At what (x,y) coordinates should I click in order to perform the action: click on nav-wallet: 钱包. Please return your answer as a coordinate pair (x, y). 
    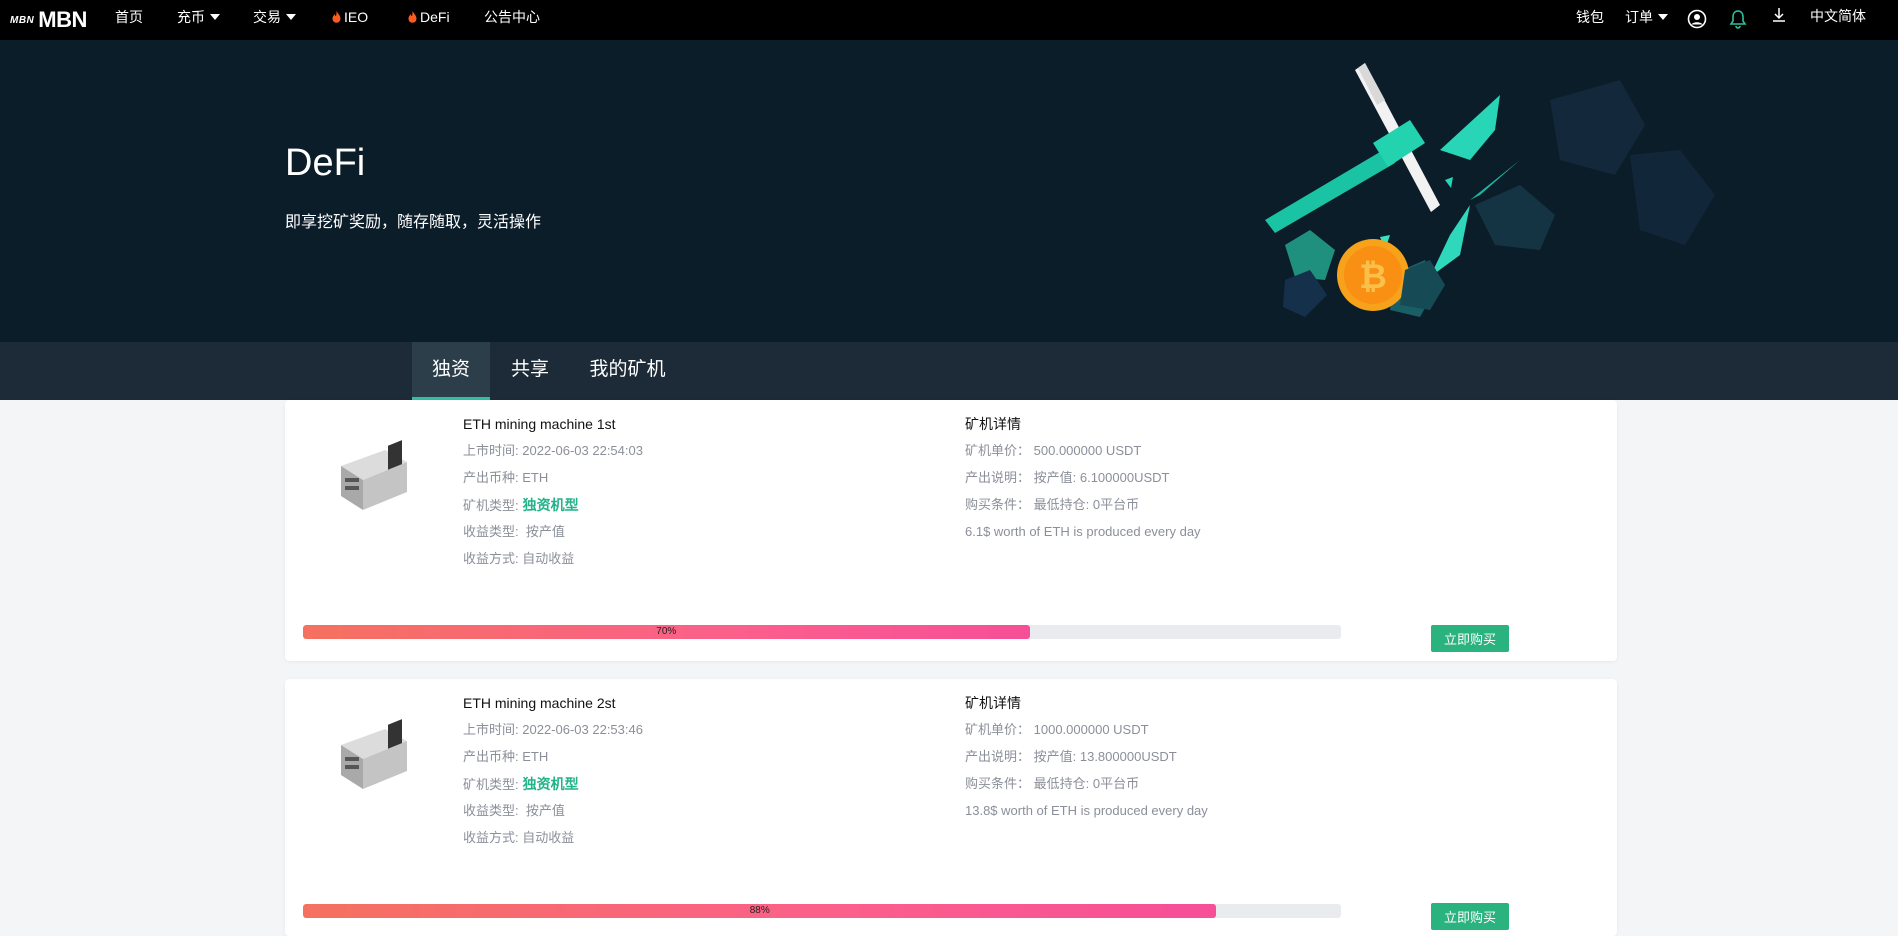
    Looking at the image, I should click on (1590, 20).